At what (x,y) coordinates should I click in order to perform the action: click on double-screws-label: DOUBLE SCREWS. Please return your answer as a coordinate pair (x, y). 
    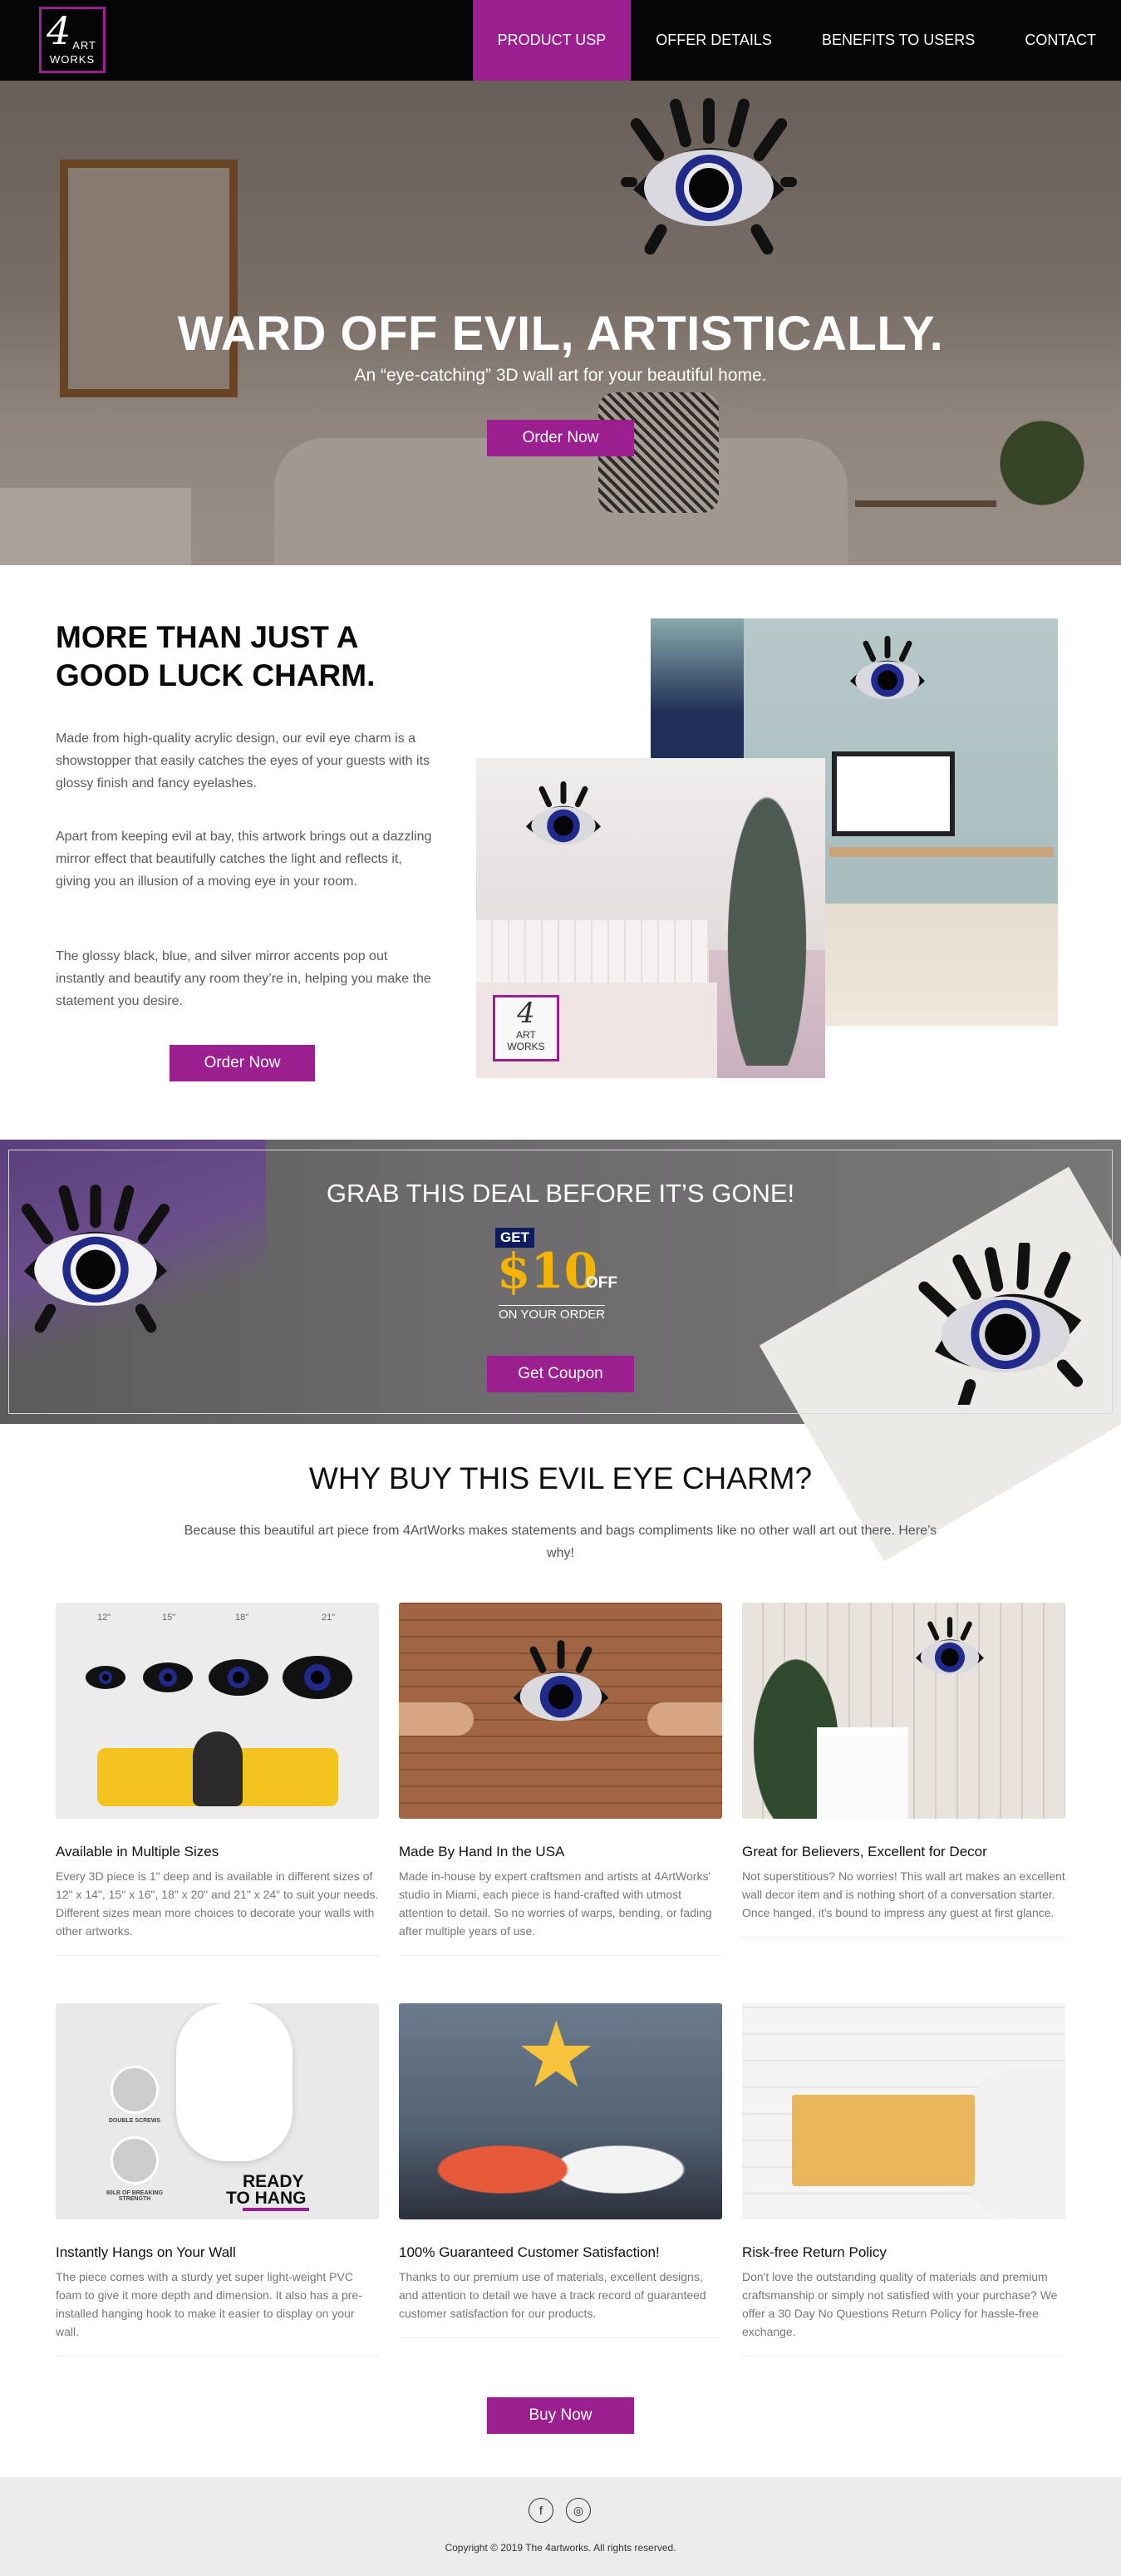
    Looking at the image, I should click on (134, 2121).